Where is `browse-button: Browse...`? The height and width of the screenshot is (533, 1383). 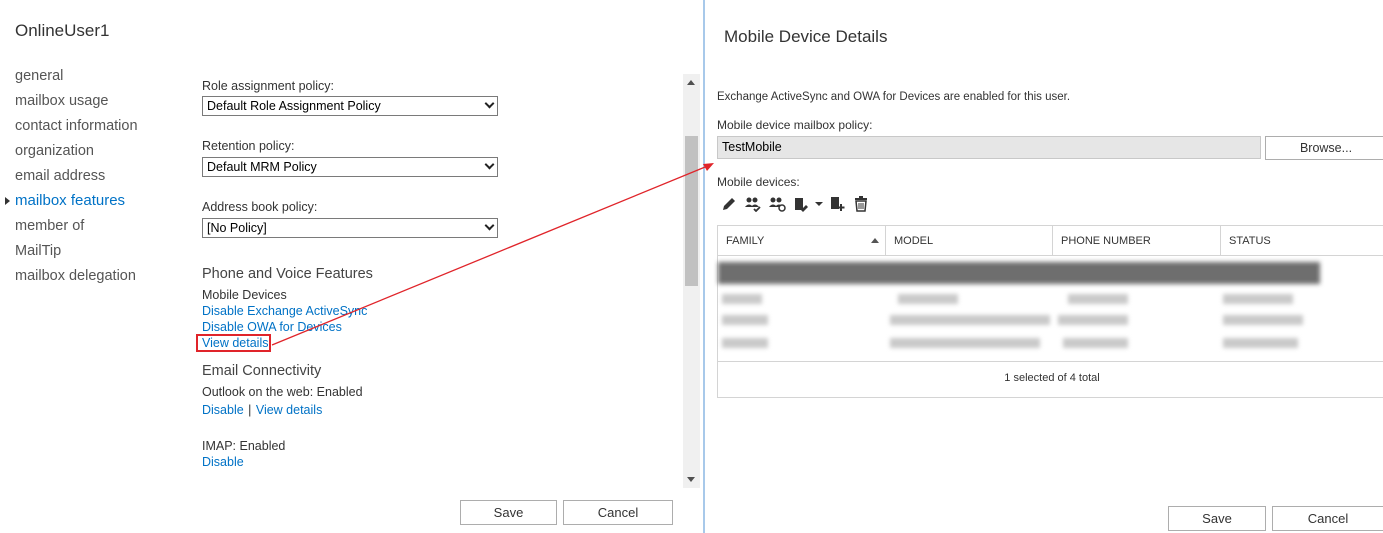
browse-button: Browse... is located at coordinates (1324, 148).